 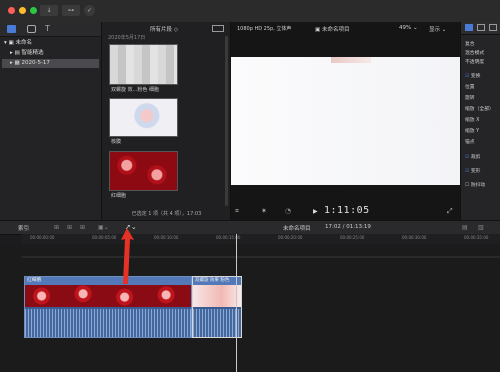 I want to click on insert-clip-icon: ⊞, so click(x=69, y=227).